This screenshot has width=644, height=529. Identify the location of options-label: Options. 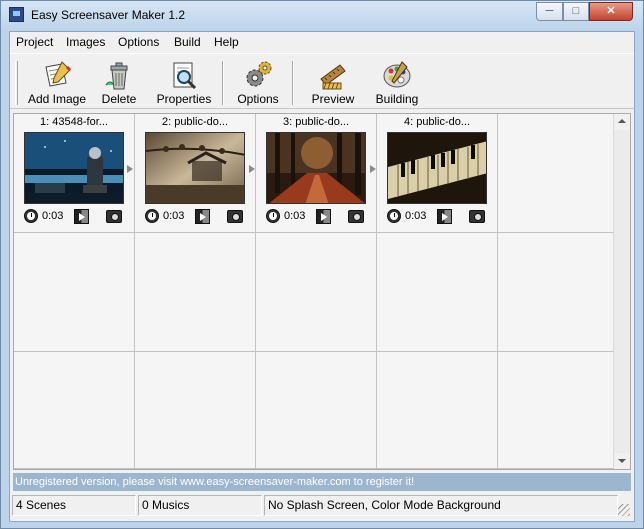
(258, 99).